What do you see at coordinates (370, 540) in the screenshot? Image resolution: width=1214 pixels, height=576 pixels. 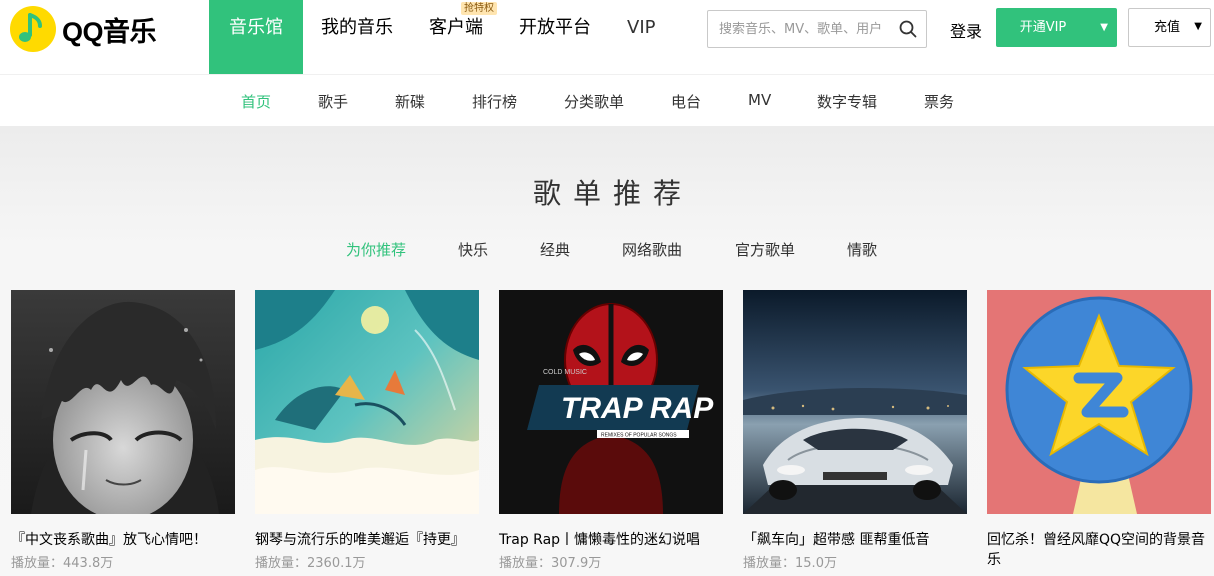 I see `playlist-title: 钢琴与流行乐的唯美邂逅『持更』` at bounding box center [370, 540].